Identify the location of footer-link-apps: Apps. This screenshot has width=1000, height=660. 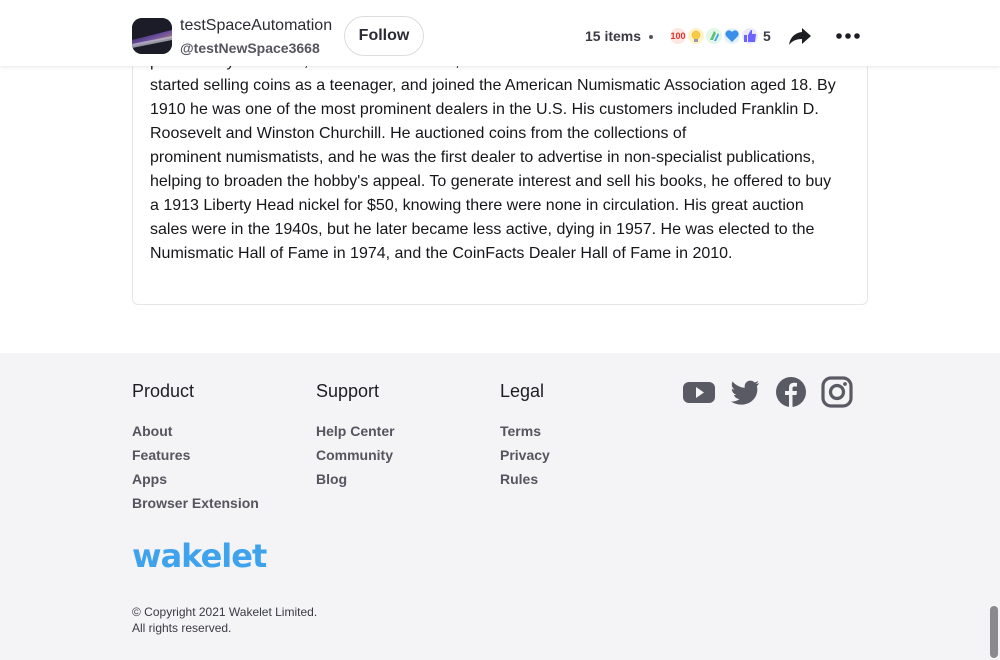
(195, 479).